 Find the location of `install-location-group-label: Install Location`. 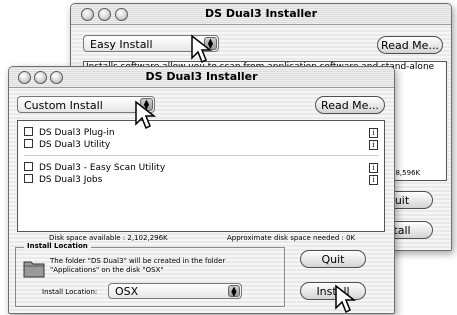

install-location-group-label: Install Location is located at coordinates (57, 246).